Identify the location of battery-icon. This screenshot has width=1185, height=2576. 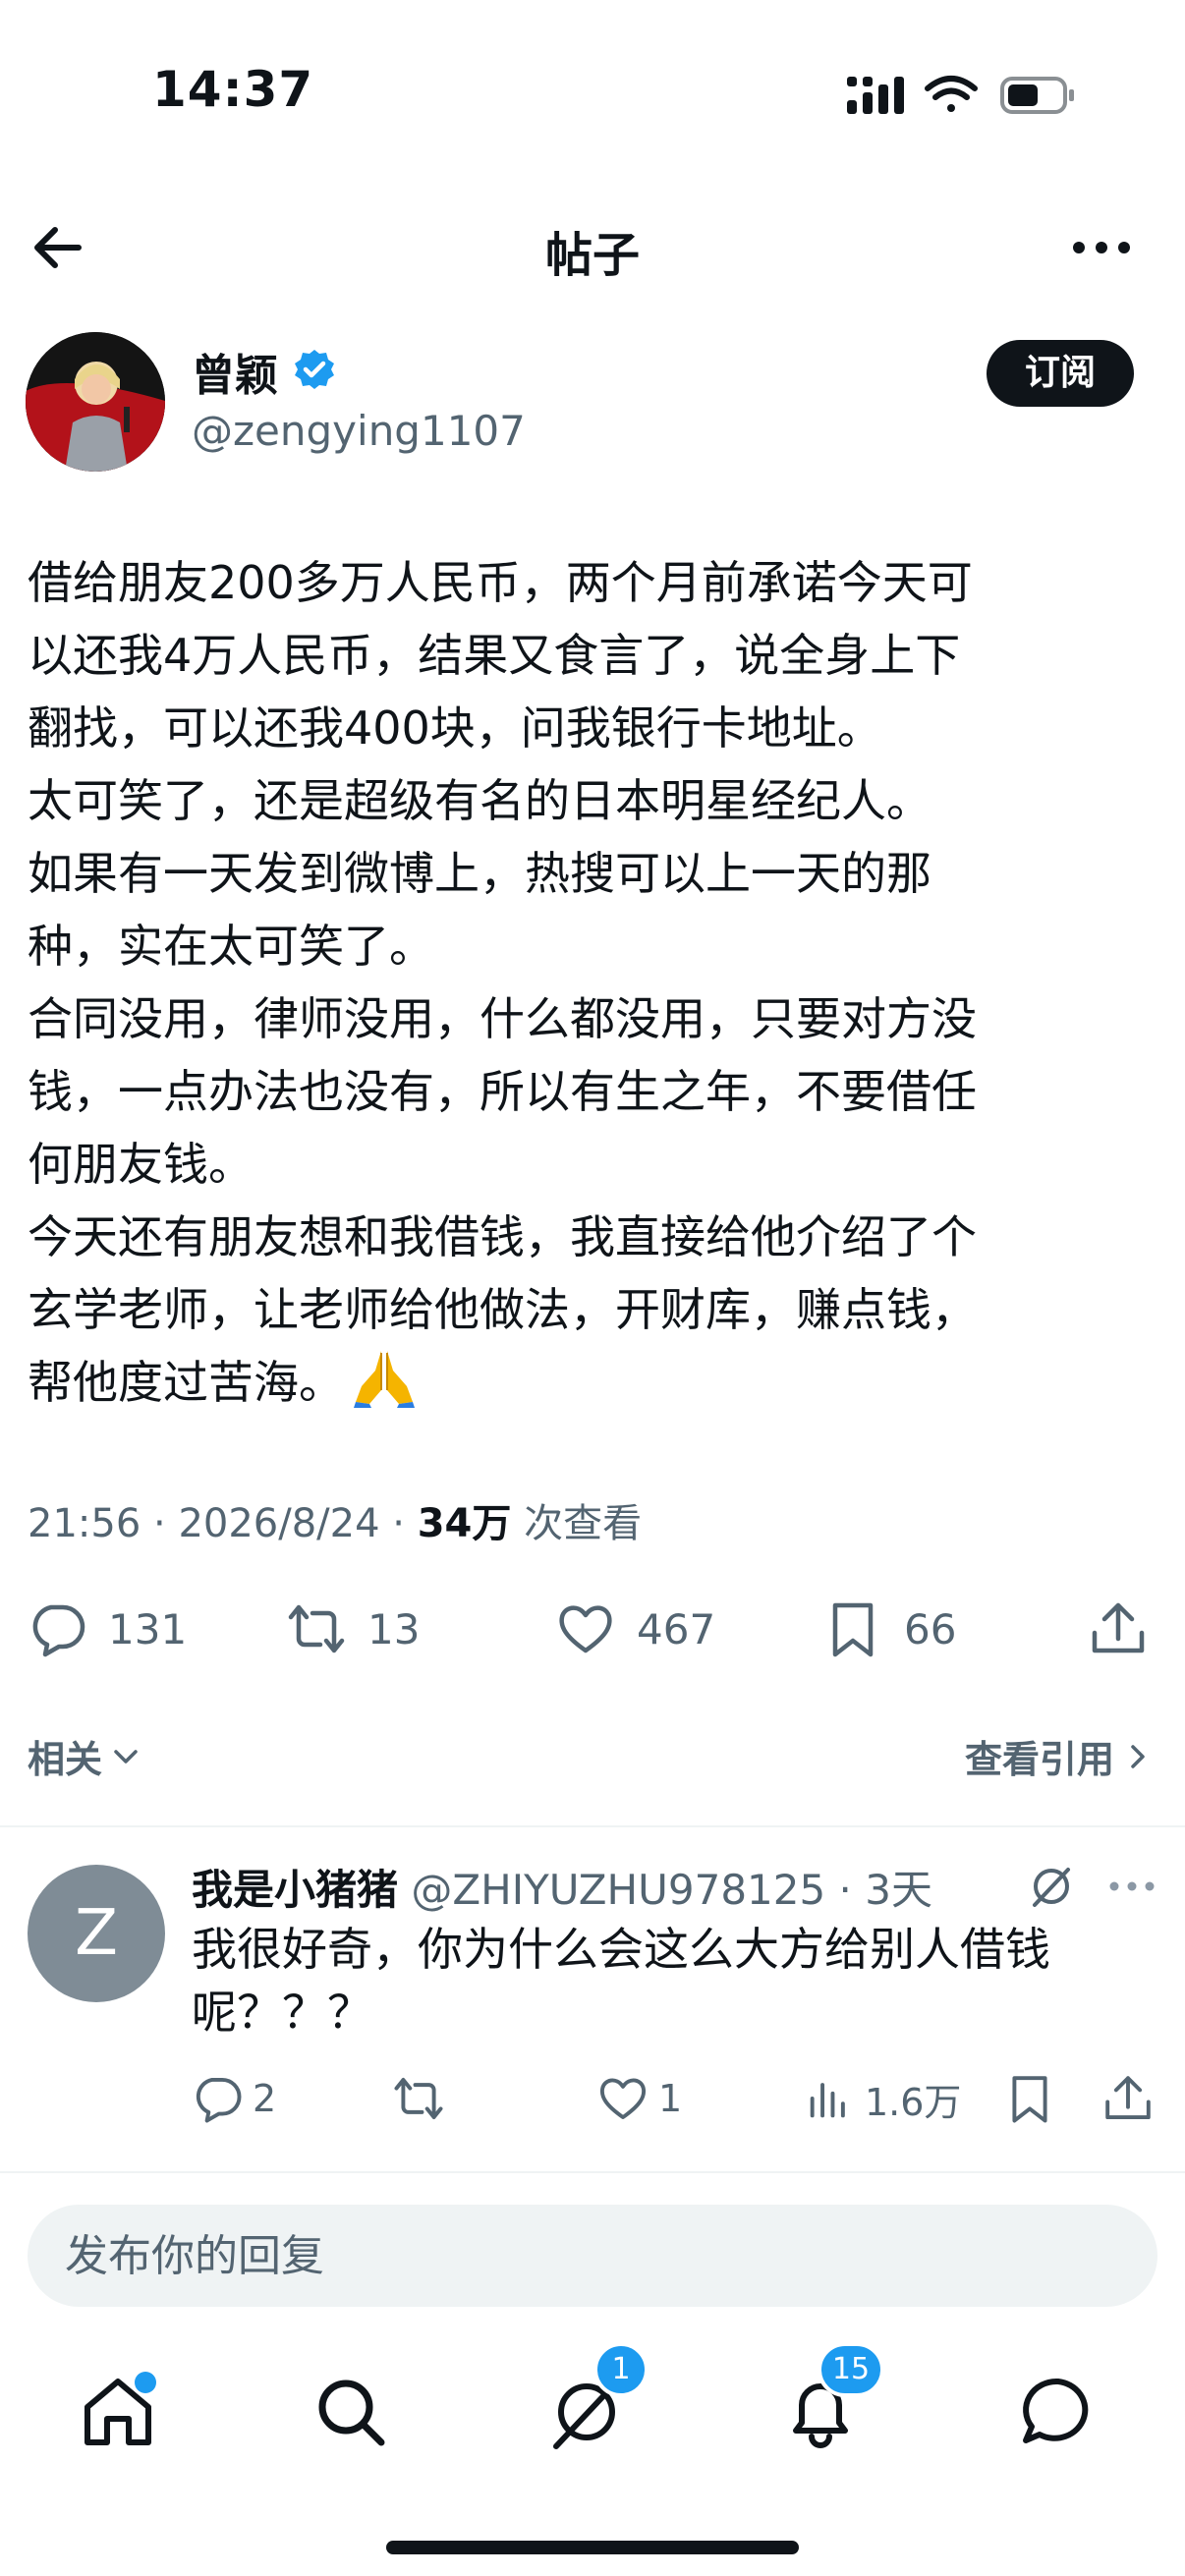
(1037, 95).